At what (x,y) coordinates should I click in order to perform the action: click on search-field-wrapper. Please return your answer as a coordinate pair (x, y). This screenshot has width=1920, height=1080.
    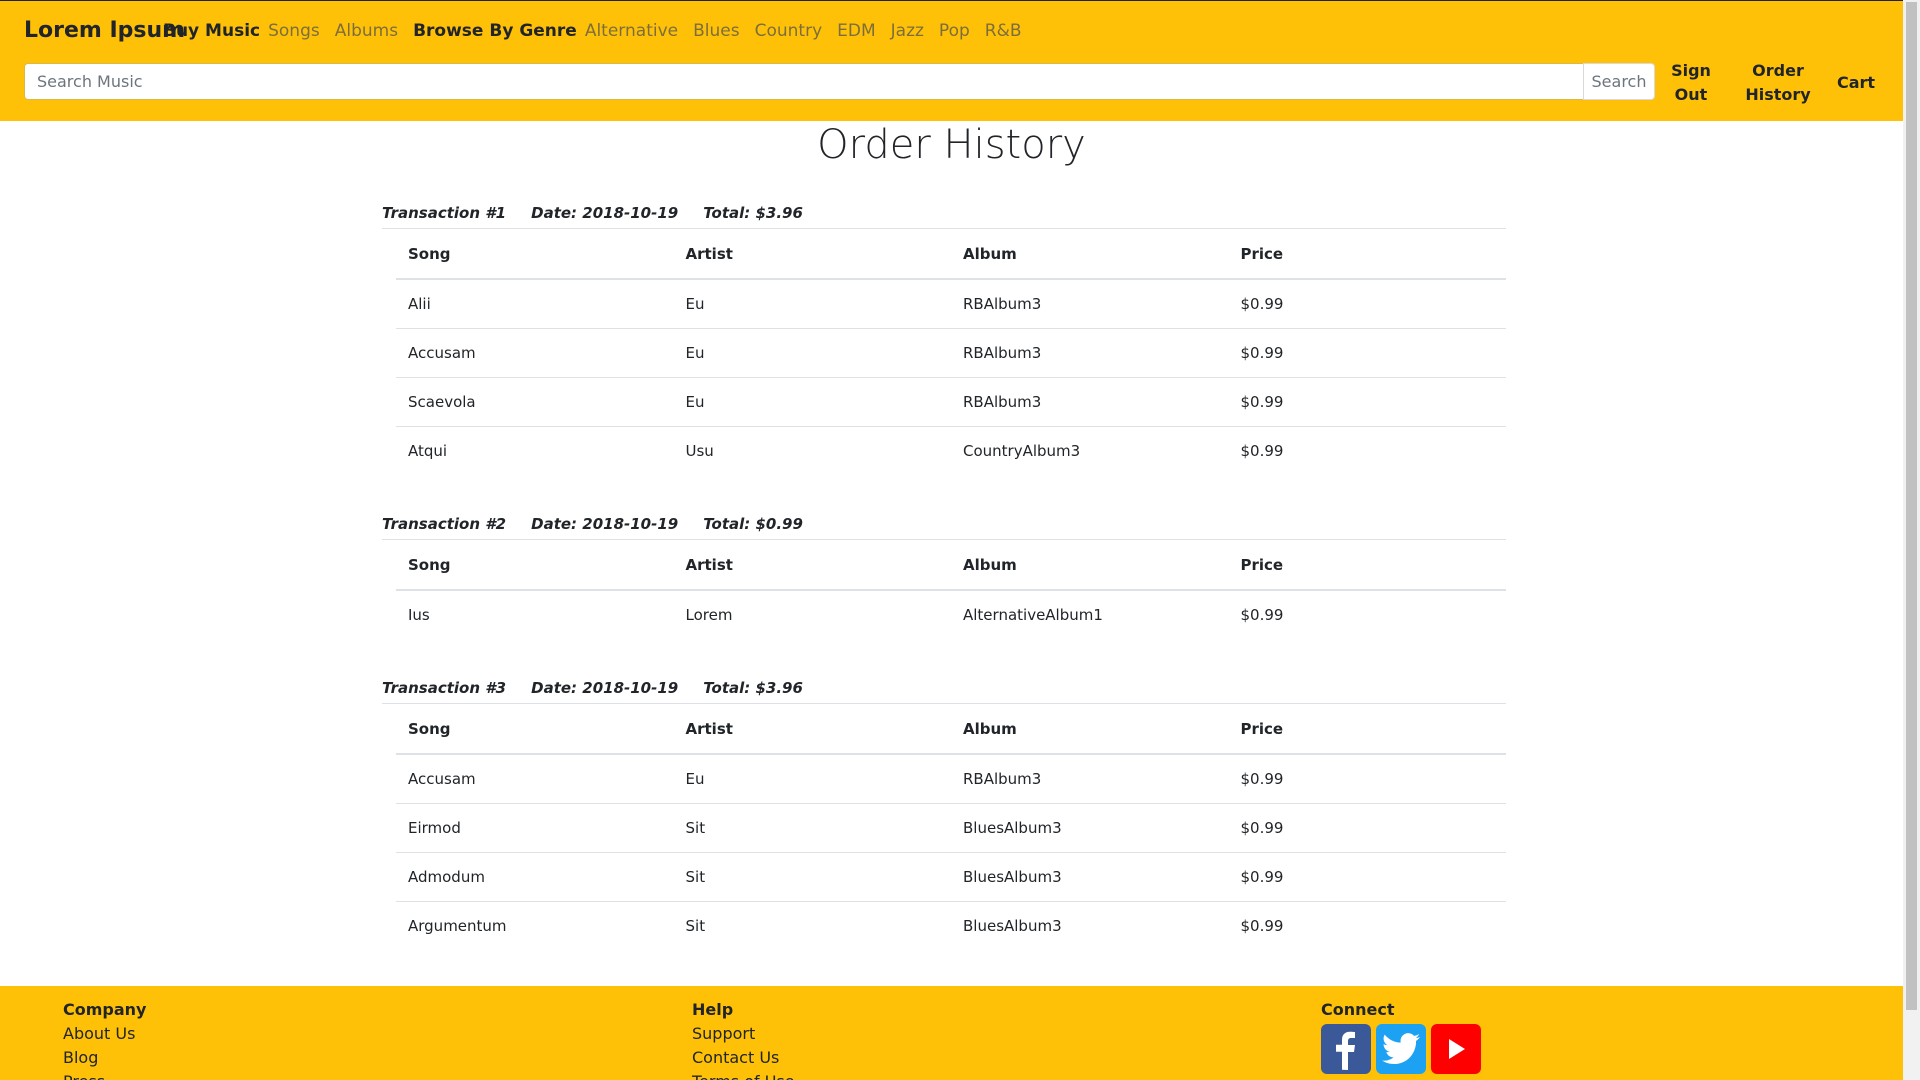
    Looking at the image, I should click on (804, 81).